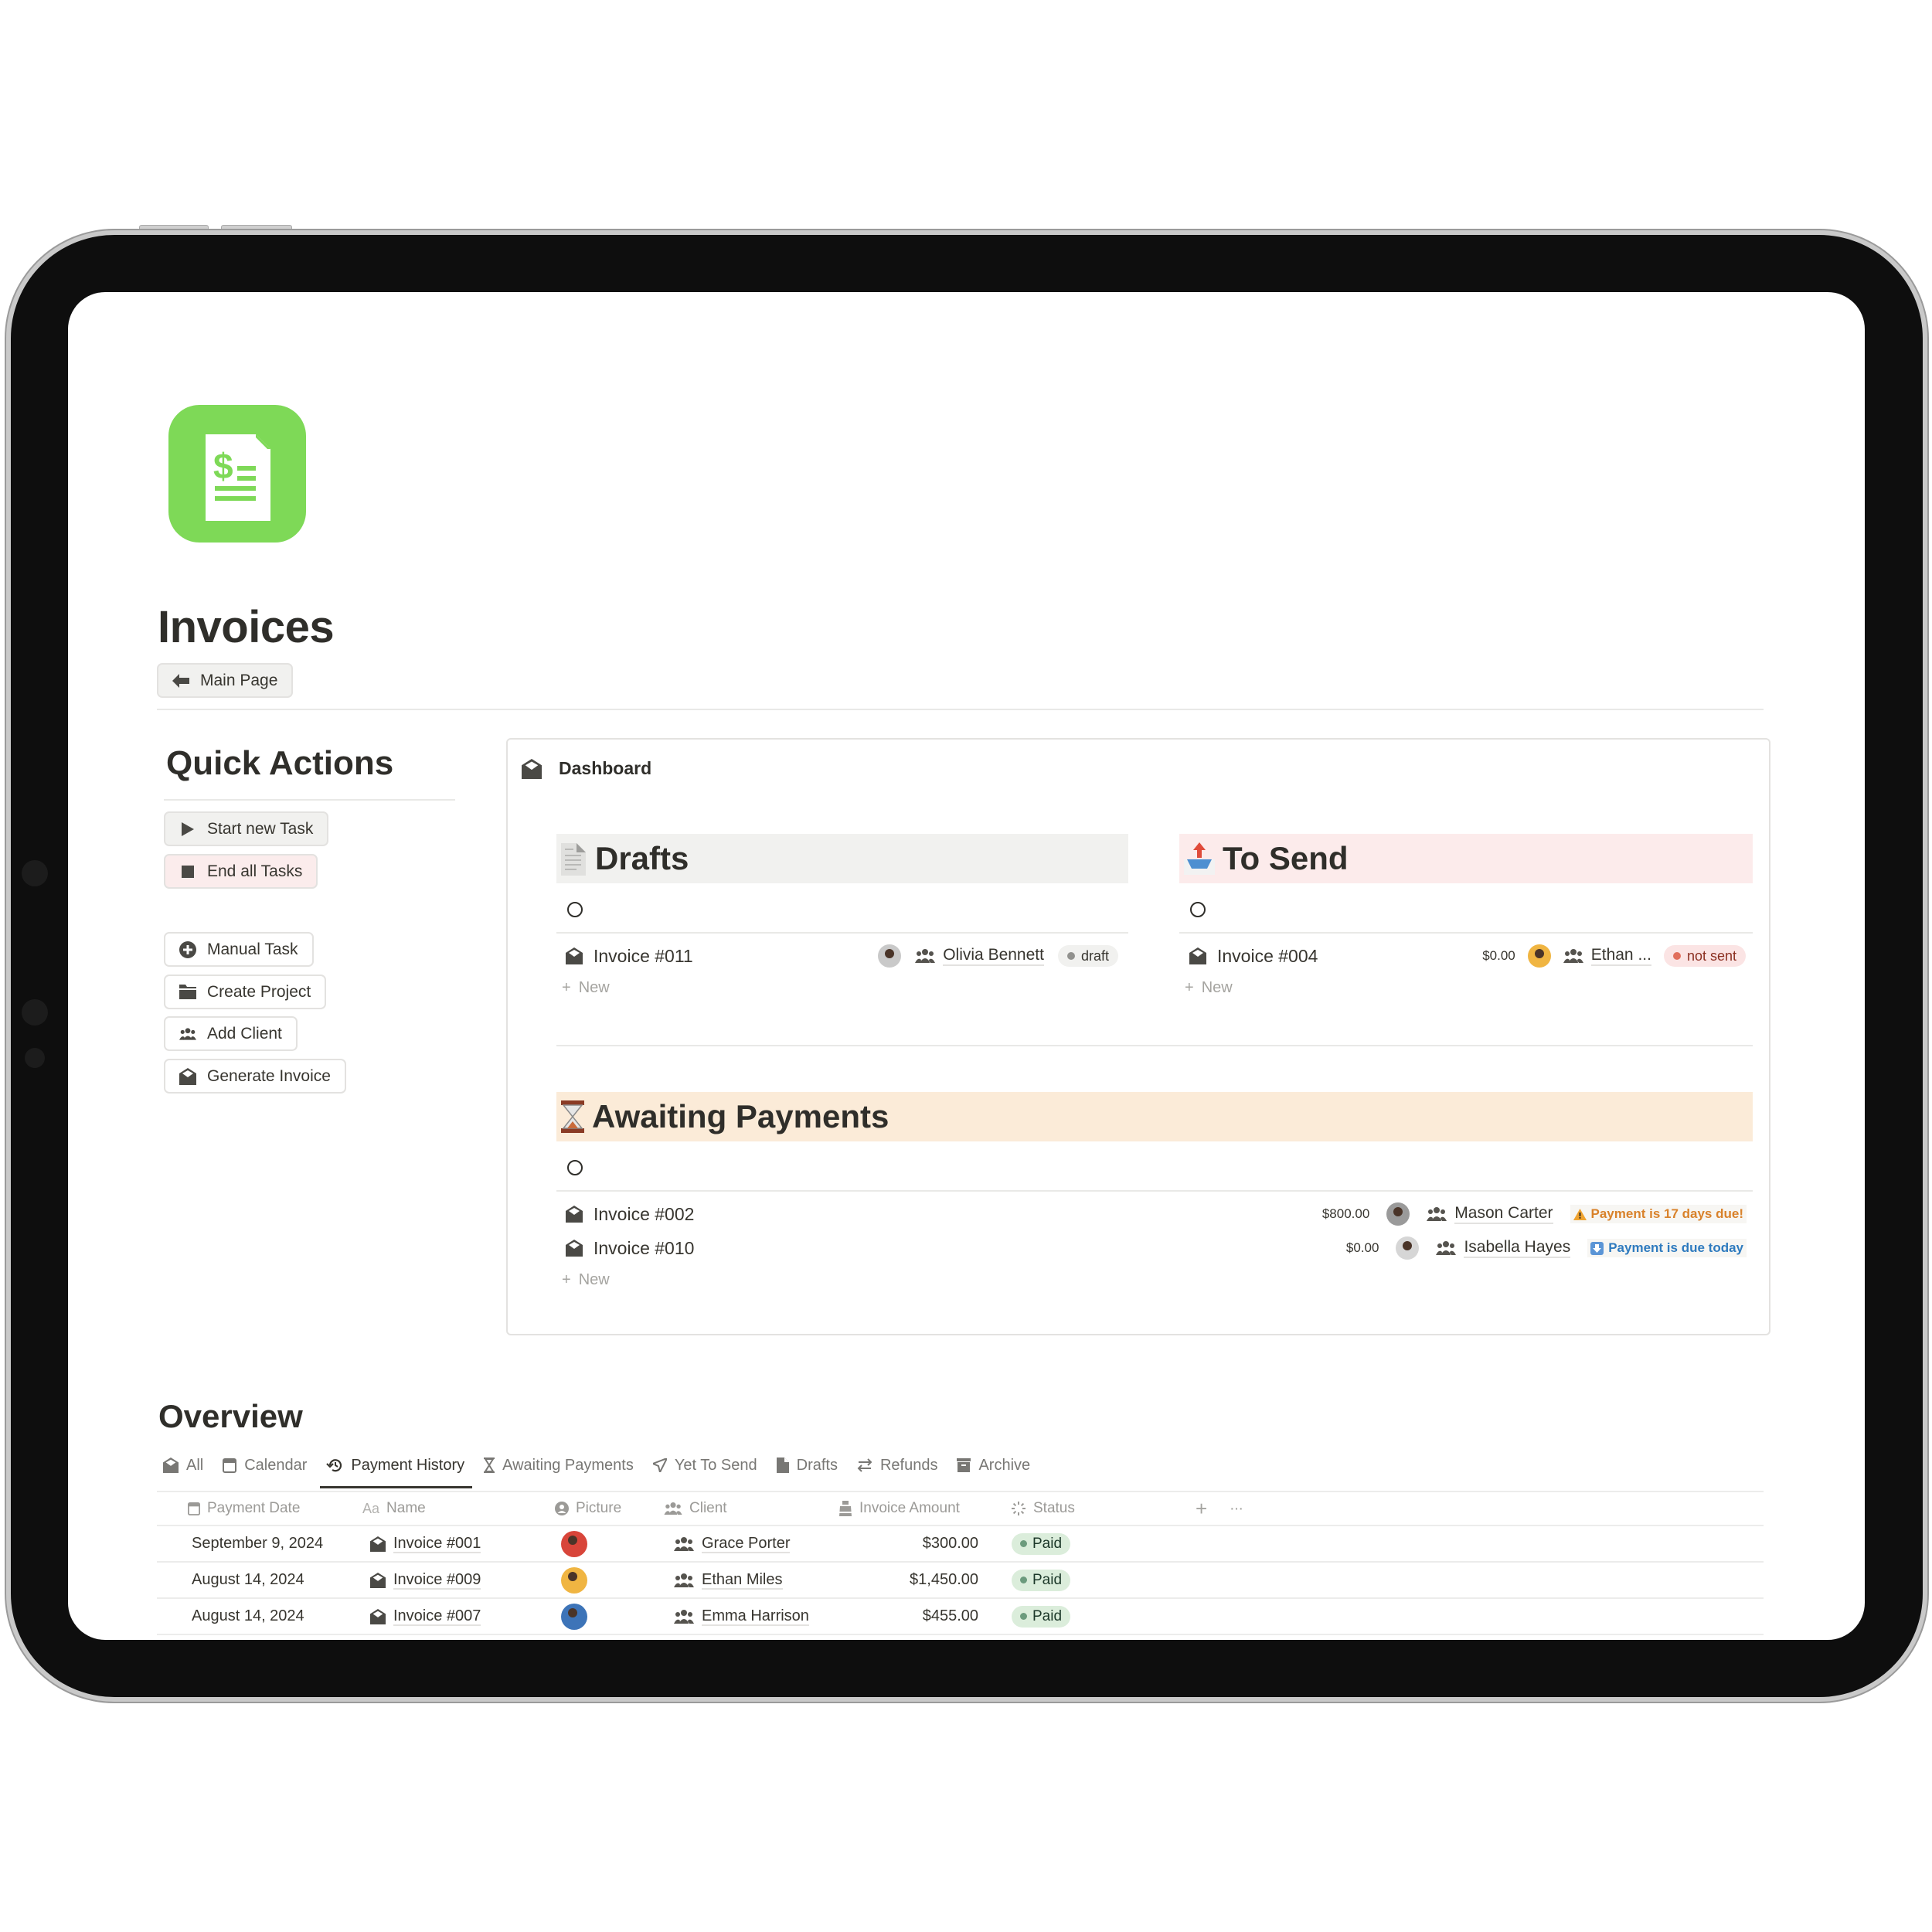 The height and width of the screenshot is (1932, 1932). What do you see at coordinates (231, 1034) in the screenshot?
I see `add-client-button: Add Client` at bounding box center [231, 1034].